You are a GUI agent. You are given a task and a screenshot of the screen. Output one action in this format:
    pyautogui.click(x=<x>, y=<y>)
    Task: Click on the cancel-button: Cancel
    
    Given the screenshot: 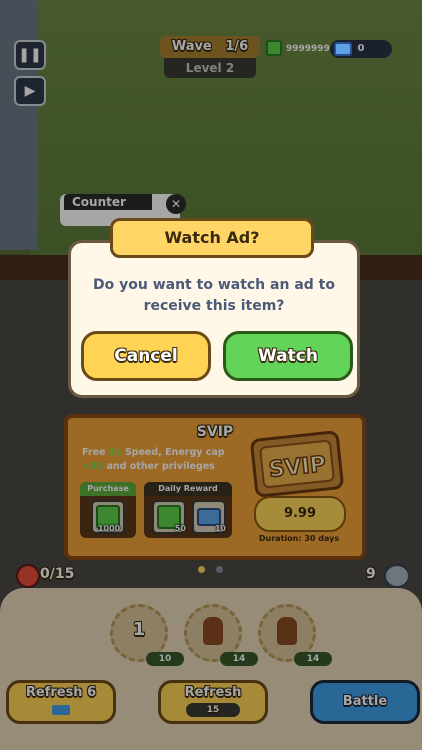 What is the action you would take?
    pyautogui.click(x=146, y=356)
    